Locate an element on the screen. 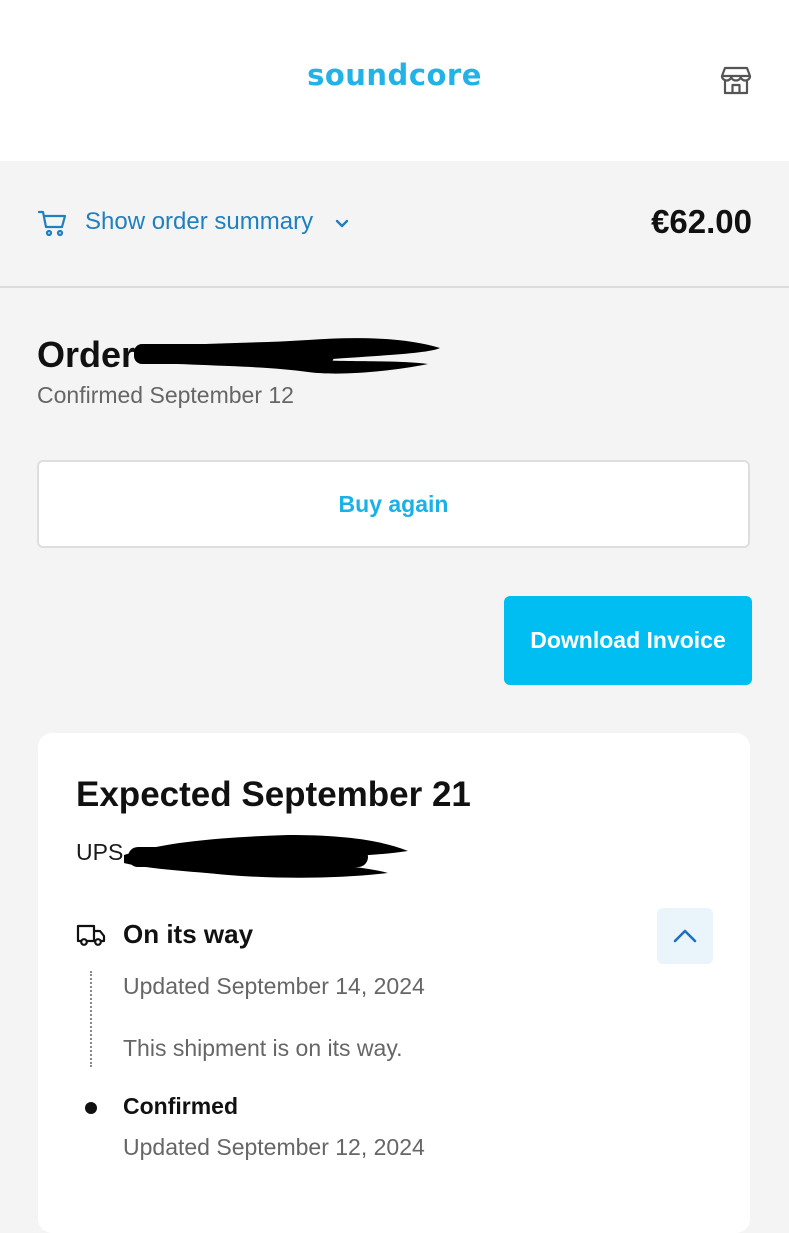  show-order-summary-toggle: Show order summary is located at coordinates (199, 222).